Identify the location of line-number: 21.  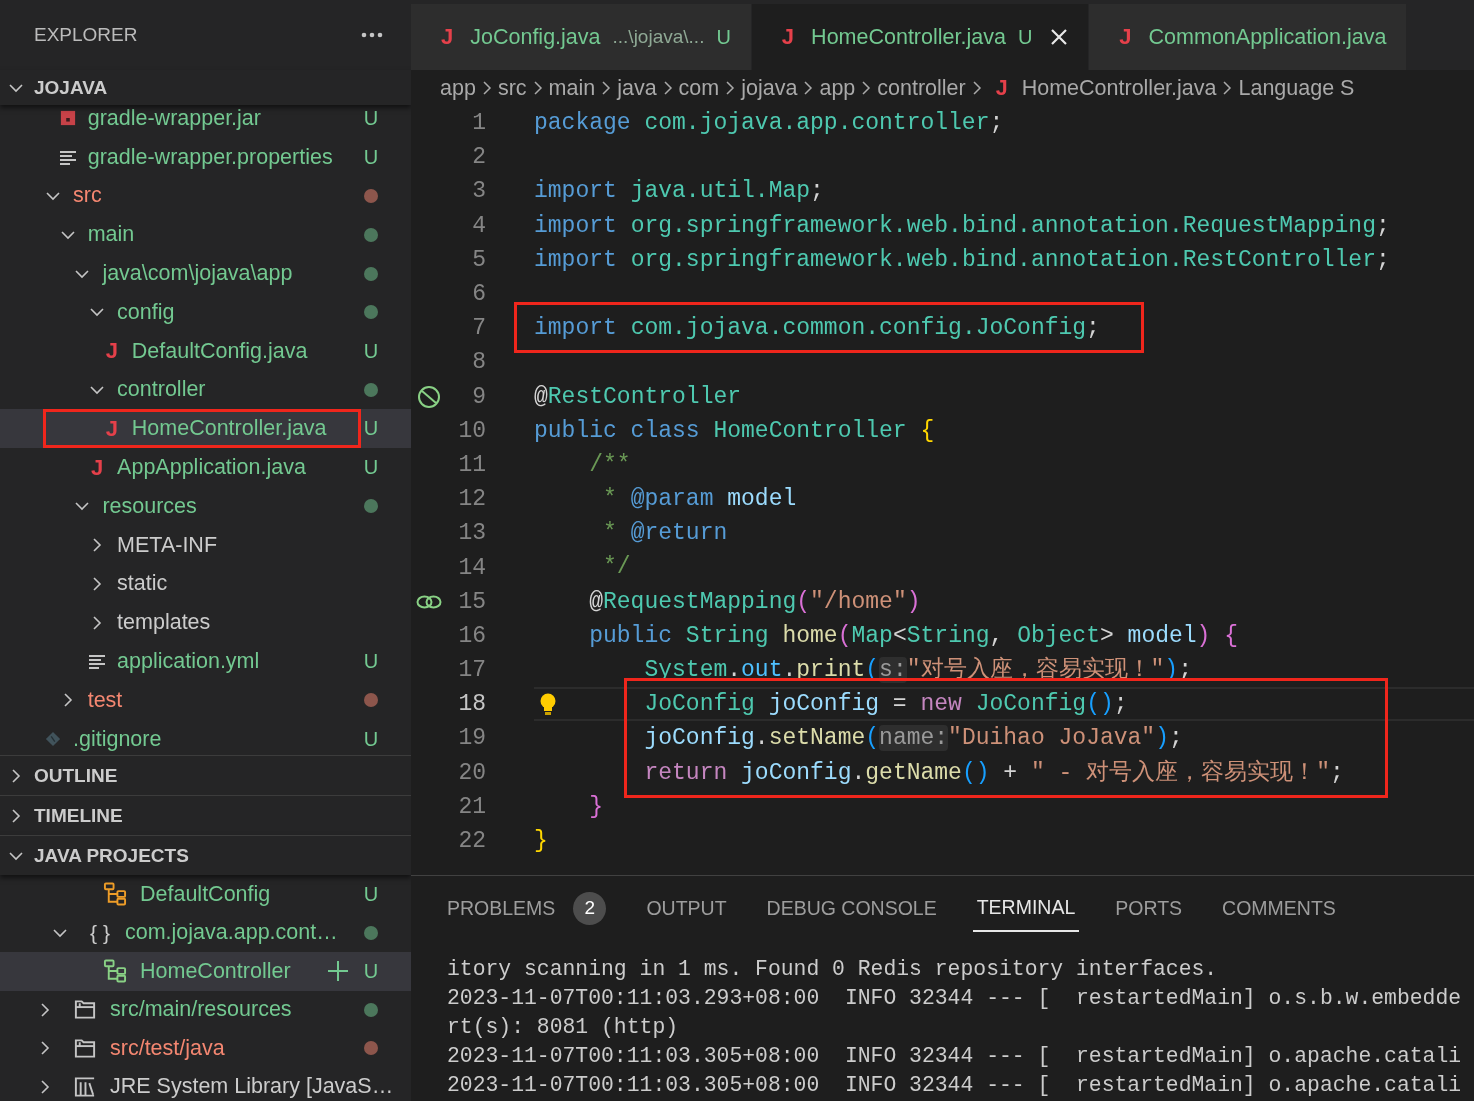
(472, 806).